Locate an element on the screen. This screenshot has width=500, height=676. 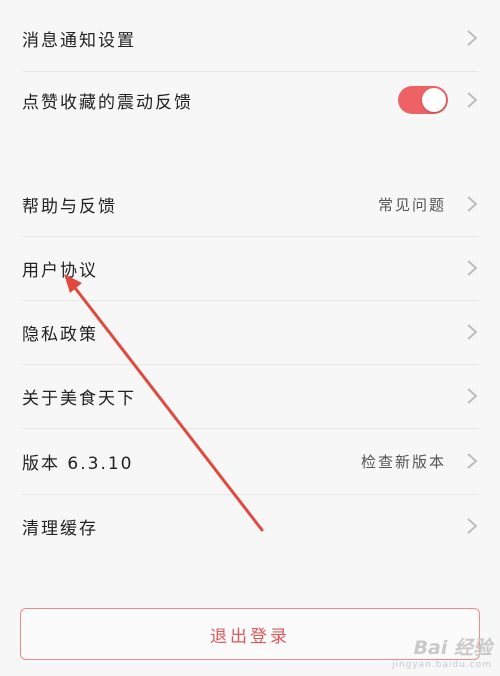
logout-label: 退出登录 is located at coordinates (250, 636).